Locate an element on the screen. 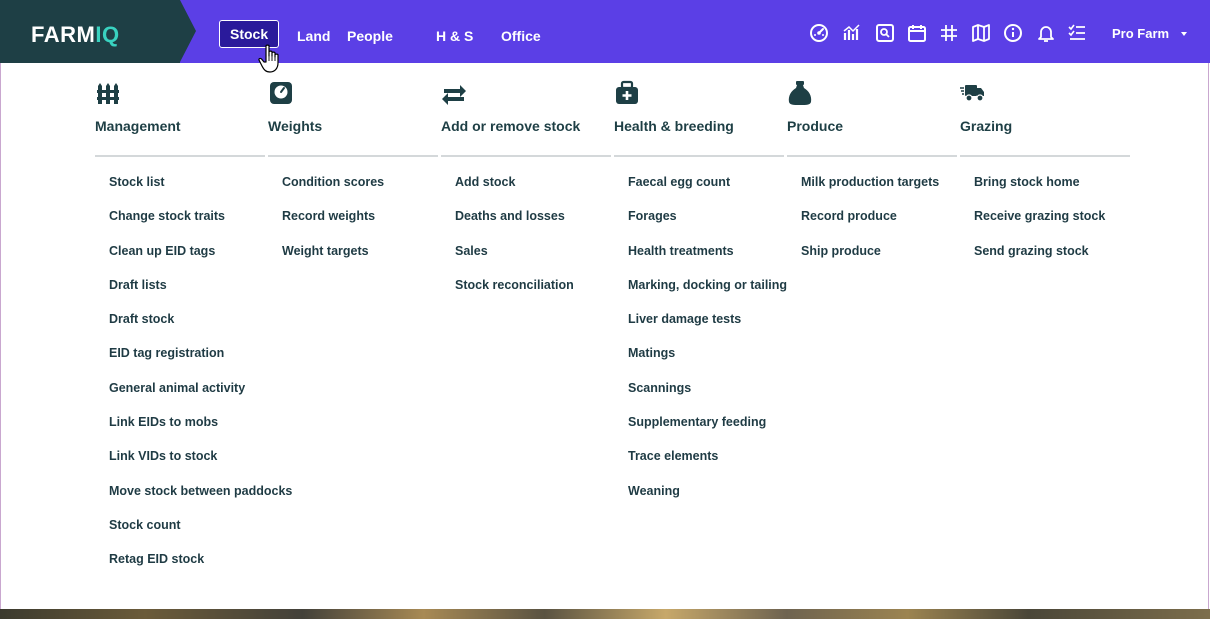 The height and width of the screenshot is (619, 1210). menu-link: Record weights is located at coordinates (333, 226).